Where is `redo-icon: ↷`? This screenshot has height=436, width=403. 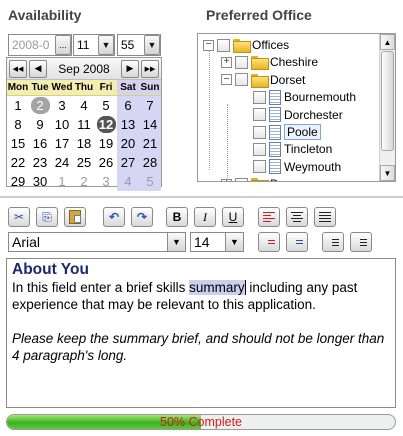 redo-icon: ↷ is located at coordinates (142, 217).